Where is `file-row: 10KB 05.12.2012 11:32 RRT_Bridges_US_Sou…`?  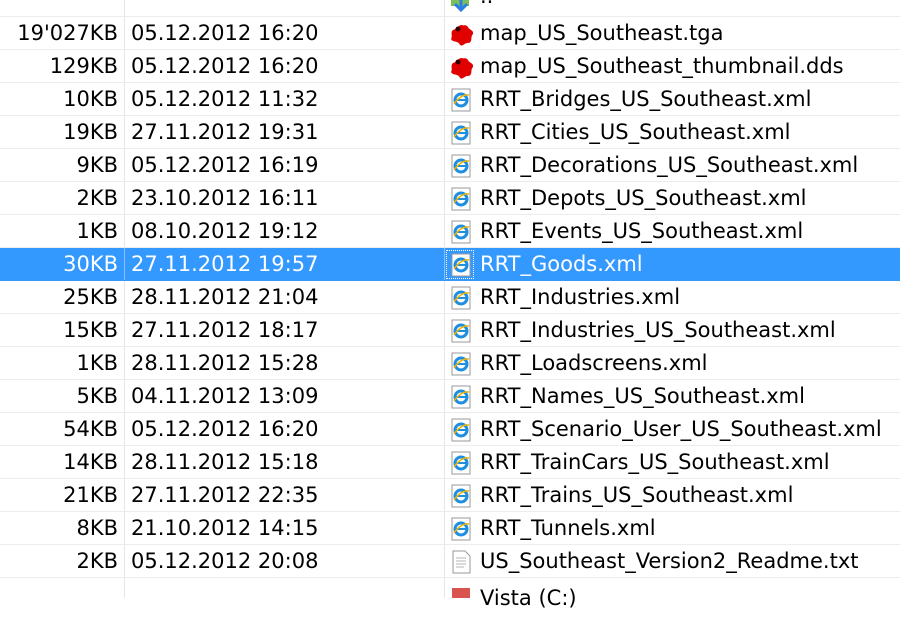
file-row: 10KB 05.12.2012 11:32 RRT_Bridges_US_Sou… is located at coordinates (450, 99).